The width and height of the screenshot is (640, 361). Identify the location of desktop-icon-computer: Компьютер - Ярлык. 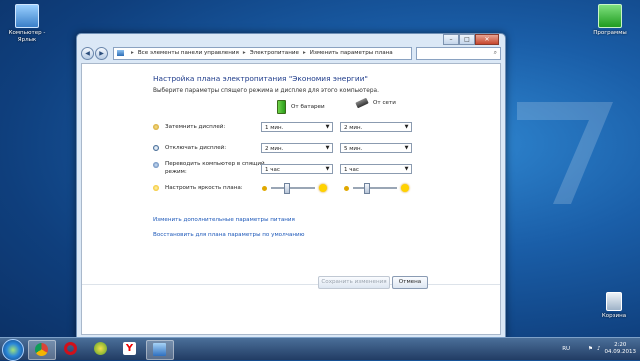
(27, 23).